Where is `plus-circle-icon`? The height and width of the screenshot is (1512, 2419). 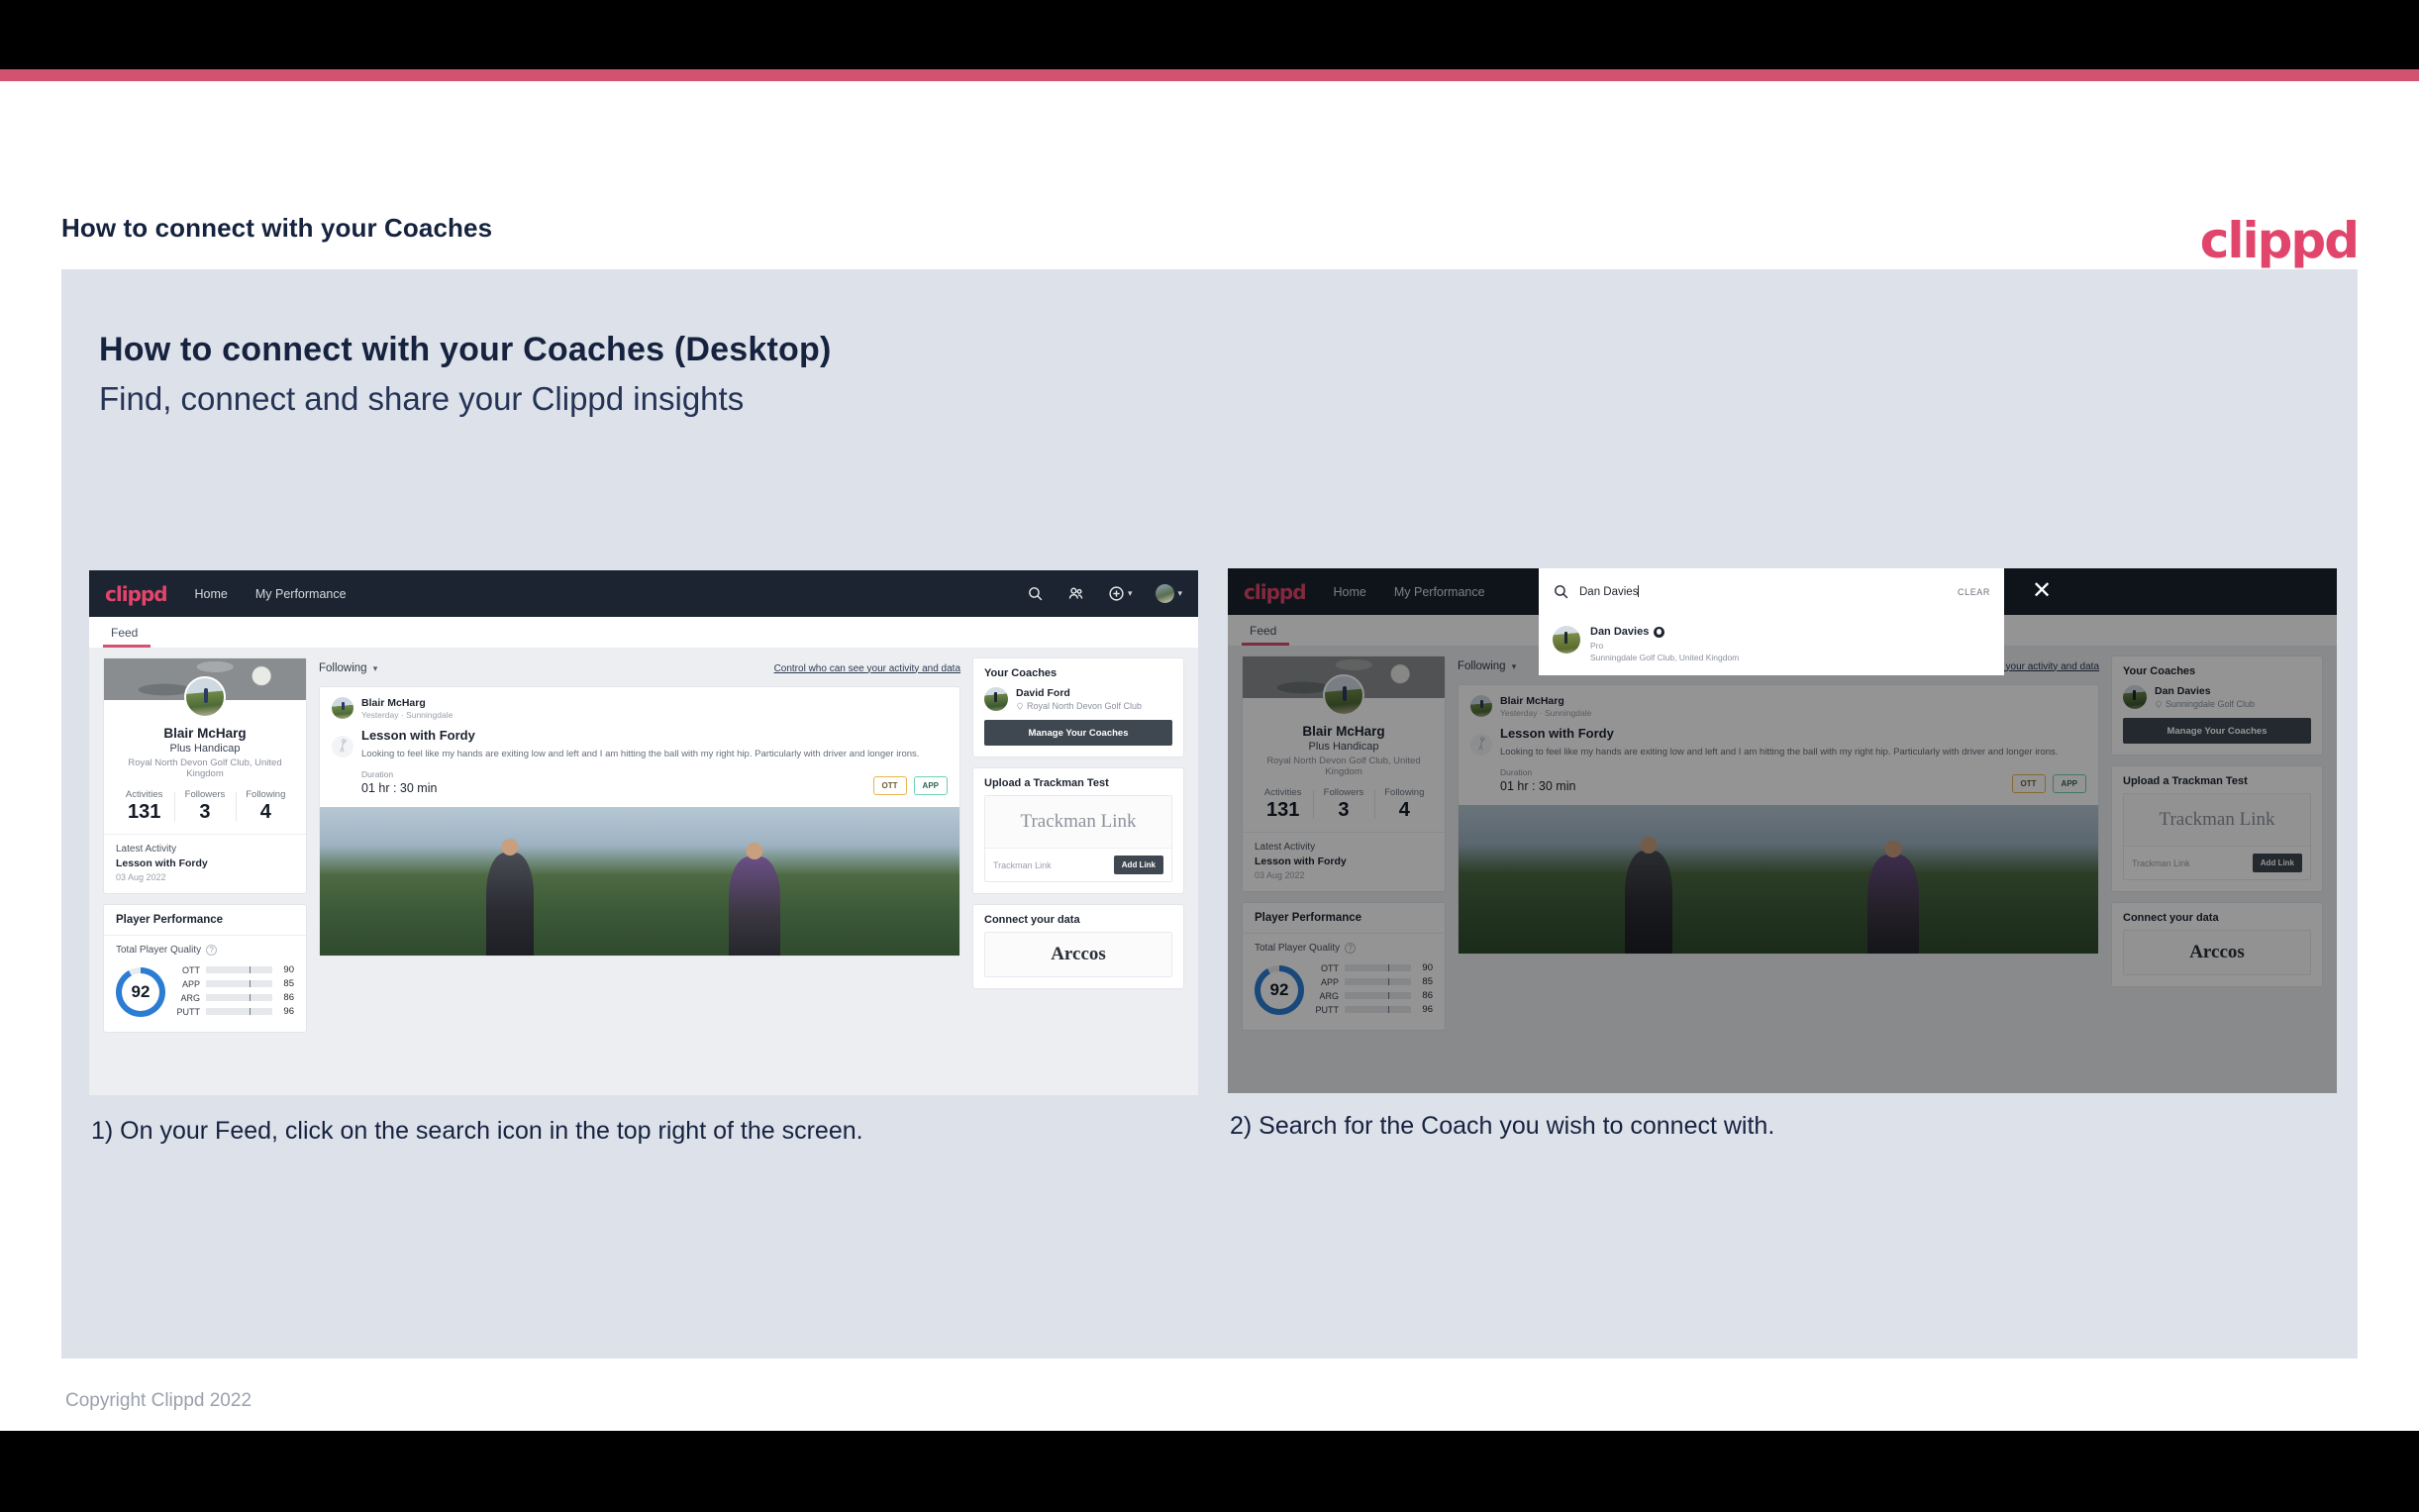
plus-circle-icon is located at coordinates (1116, 593).